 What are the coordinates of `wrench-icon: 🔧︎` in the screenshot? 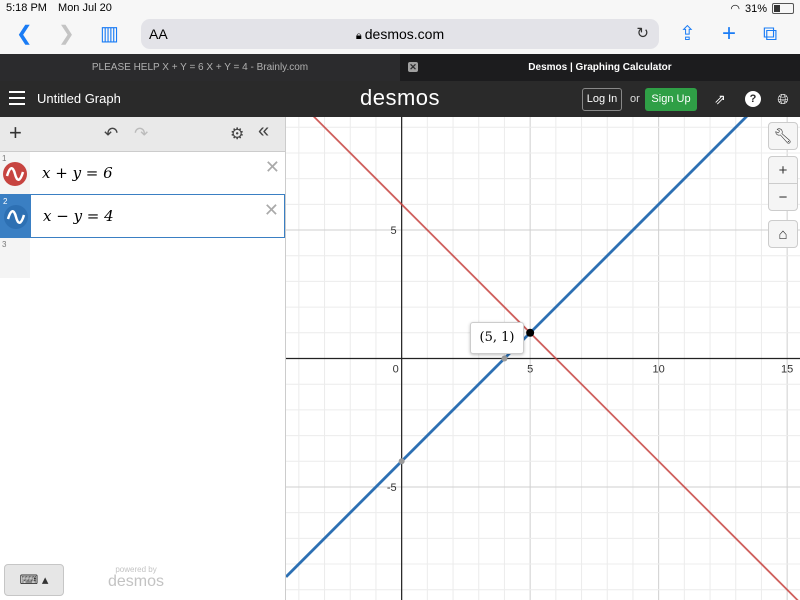 It's located at (783, 136).